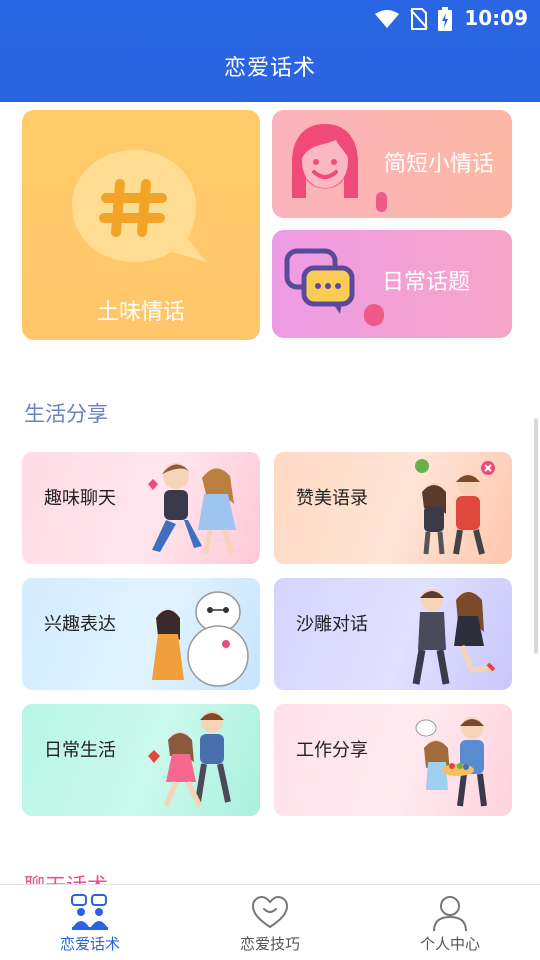  Describe the element at coordinates (141, 634) in the screenshot. I see `category-tile-interest-expression: 兴趣表达` at that location.